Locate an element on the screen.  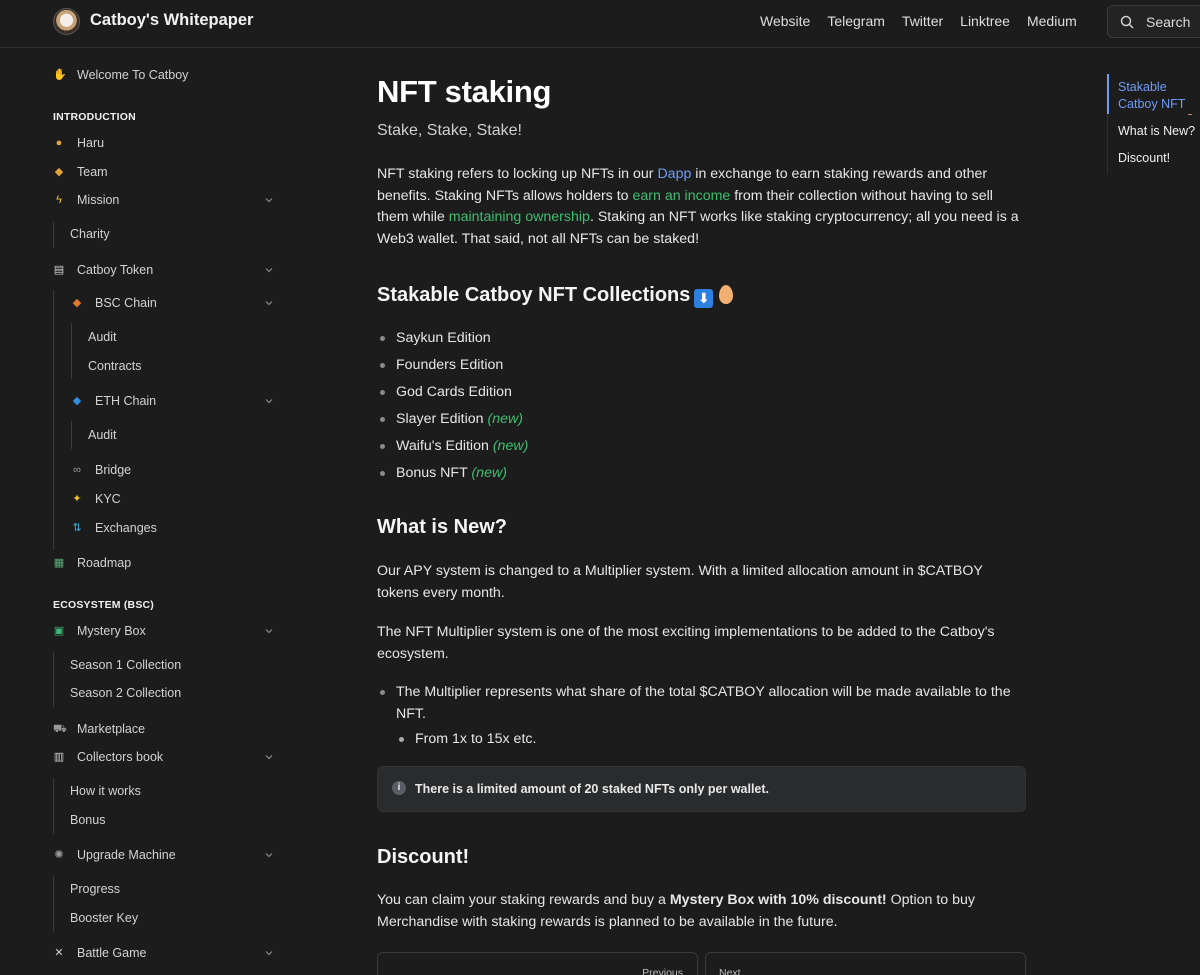
sidebar-item-booster-key: Booster Key is located at coordinates (104, 918).